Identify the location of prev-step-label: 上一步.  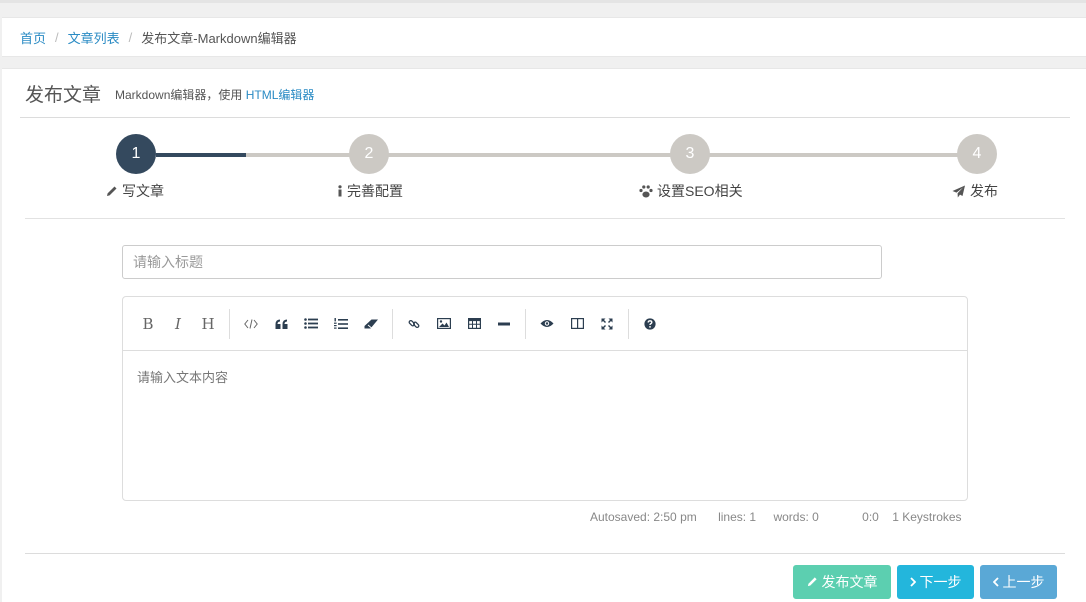
(1023, 582).